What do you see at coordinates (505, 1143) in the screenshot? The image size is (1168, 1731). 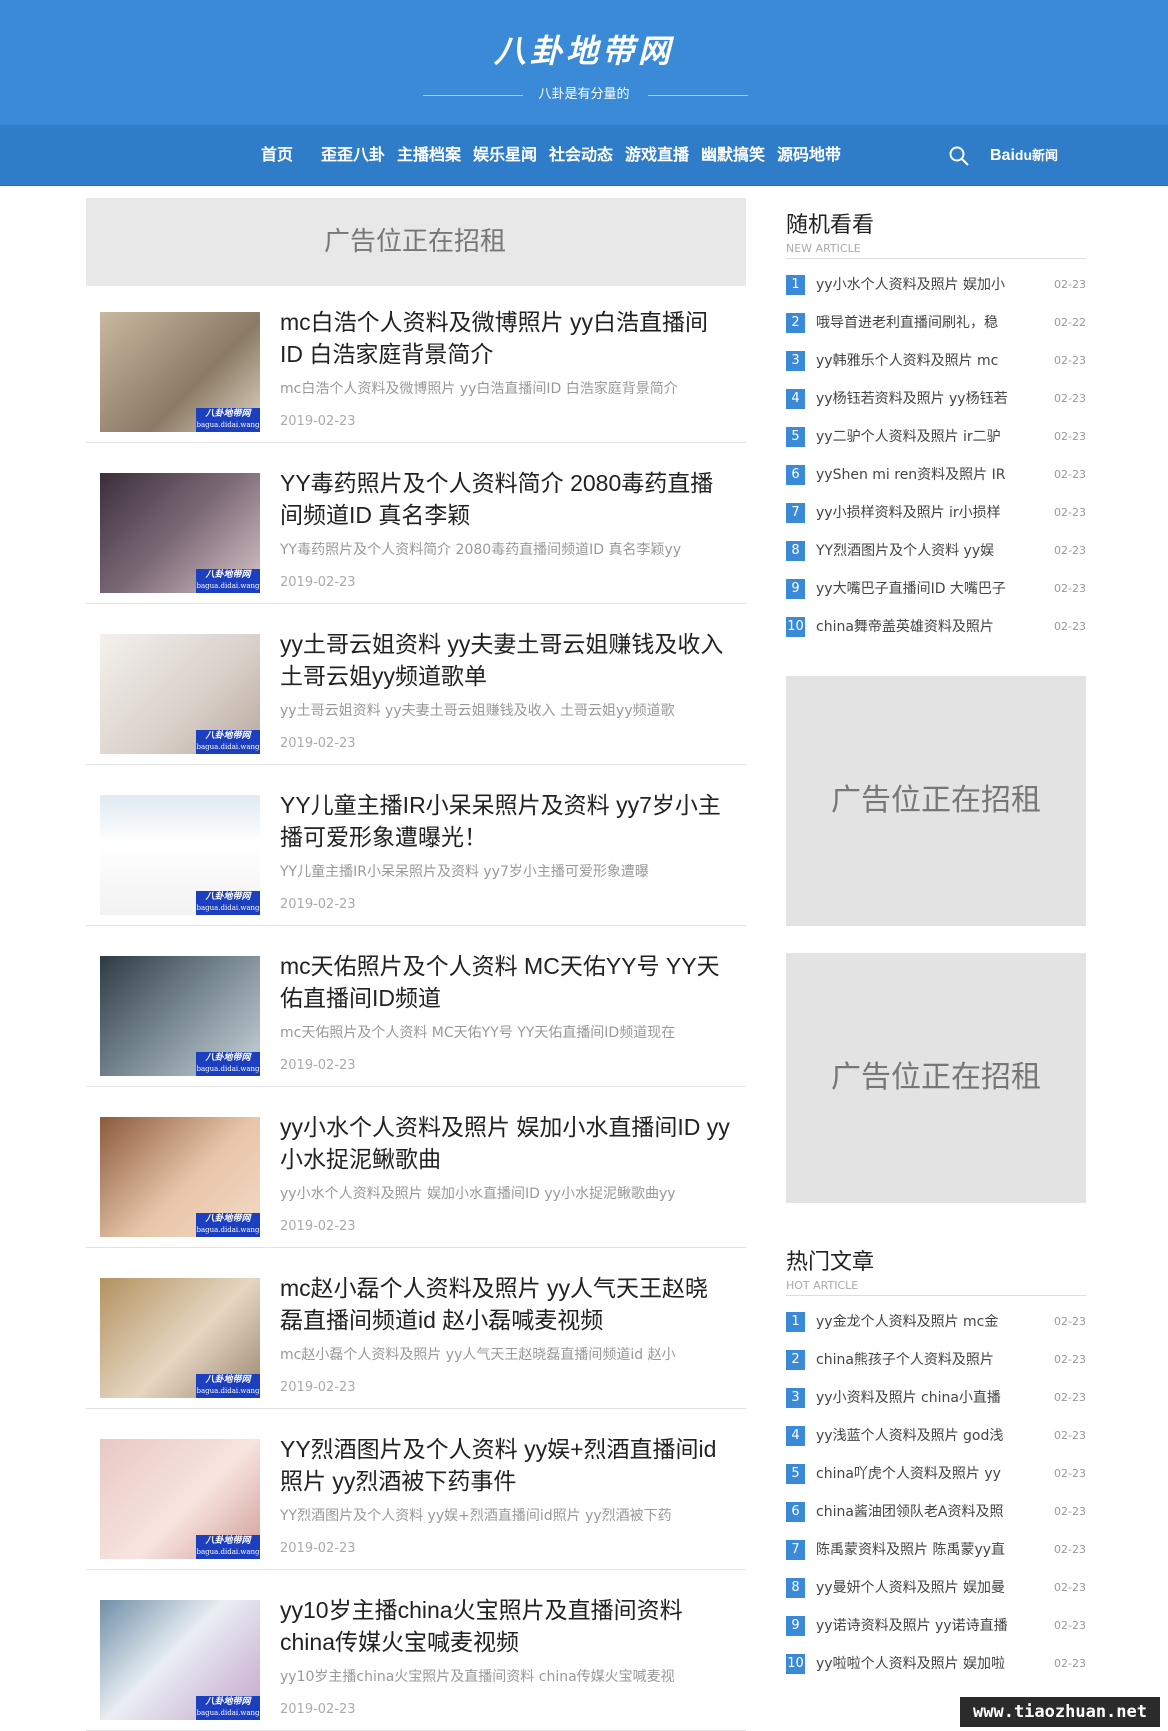 I see `article-title: yy小水个人资料及照片 娱加小水直播间ID yy小水捉泥鳅歌曲` at bounding box center [505, 1143].